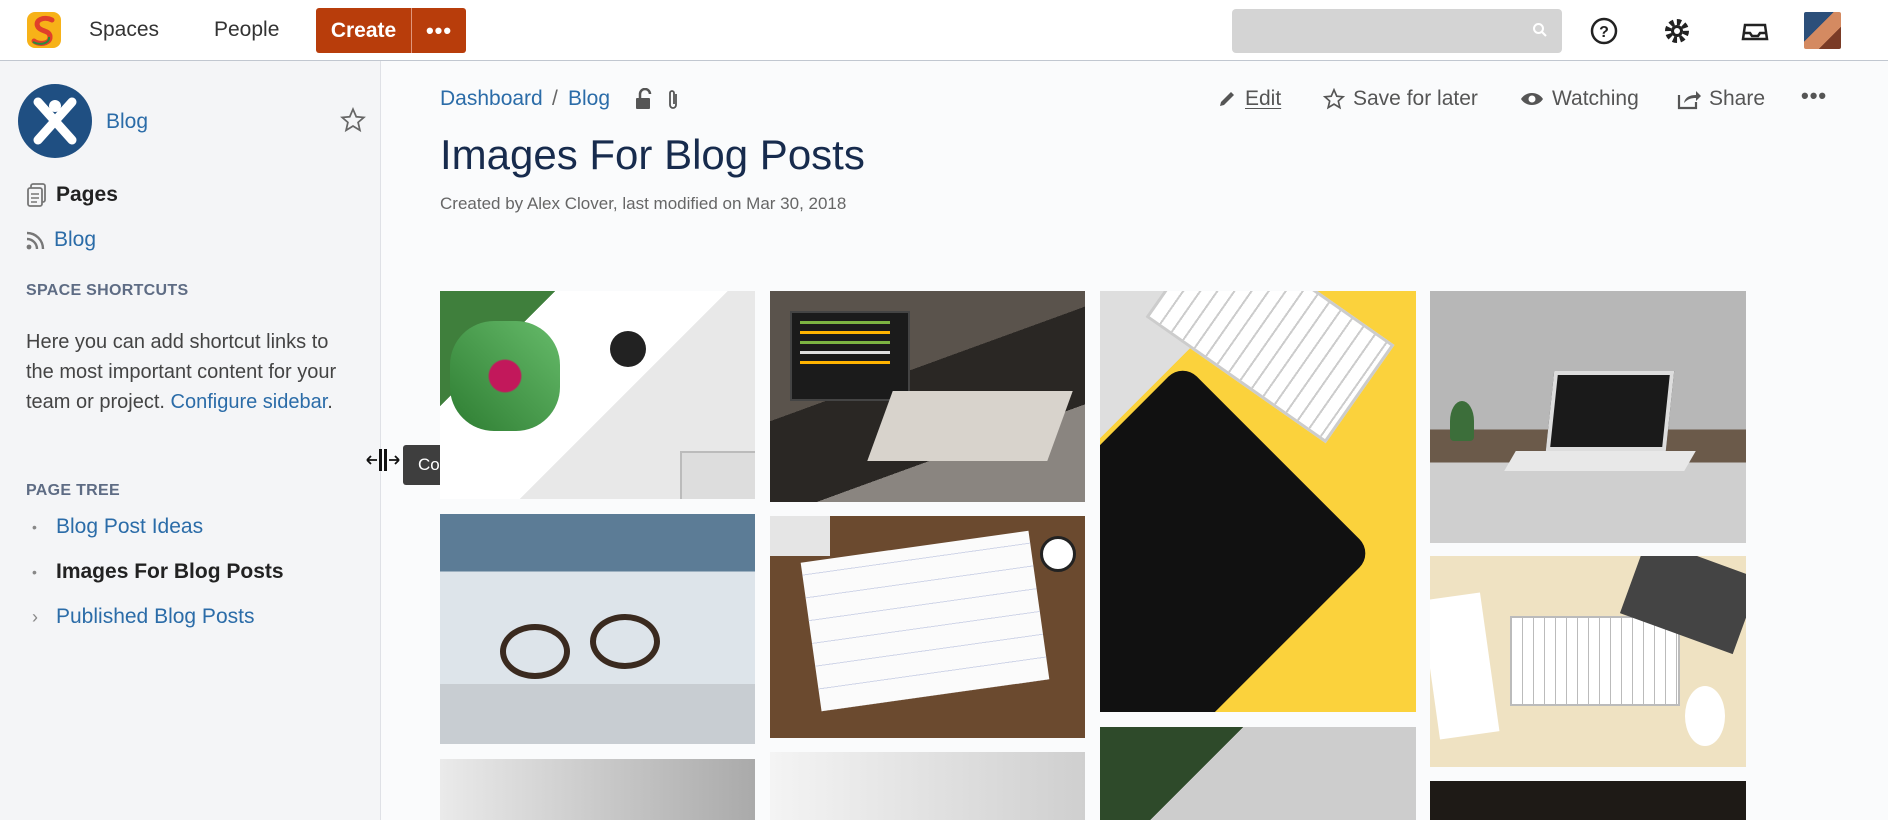  Describe the element at coordinates (1588, 800) in the screenshot. I see `gallery-image-dark` at that location.